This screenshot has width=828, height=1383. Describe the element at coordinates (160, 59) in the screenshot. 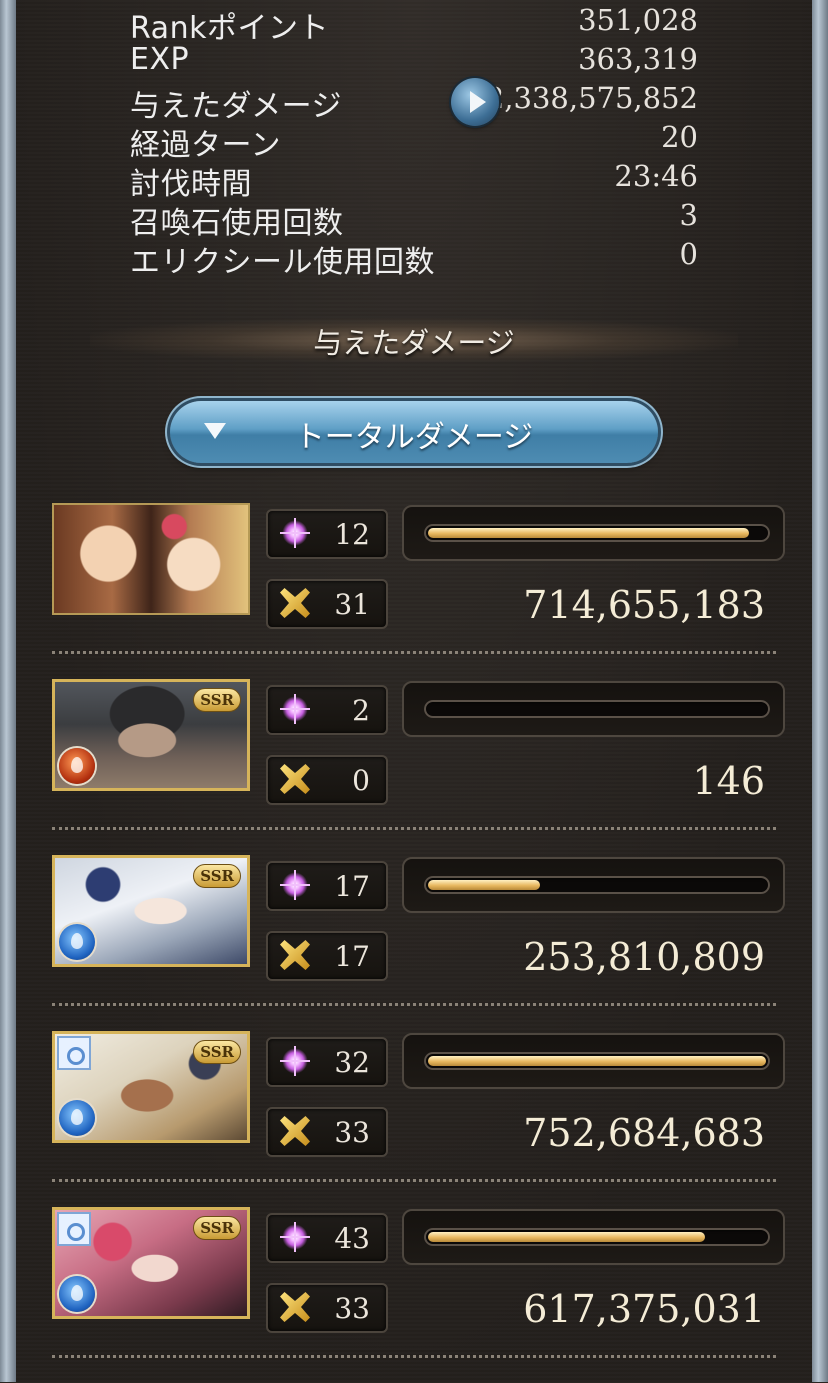

I see `stat-label: EXP` at that location.